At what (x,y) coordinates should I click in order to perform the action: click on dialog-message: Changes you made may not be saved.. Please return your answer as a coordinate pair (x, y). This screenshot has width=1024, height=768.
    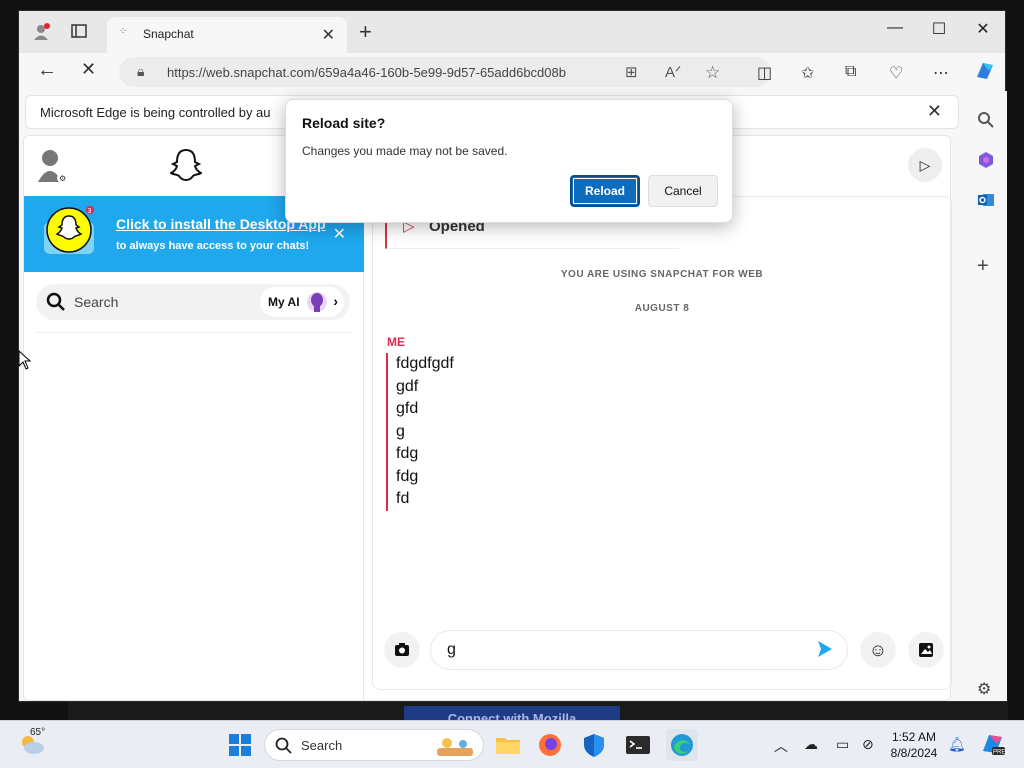
    Looking at the image, I should click on (405, 151).